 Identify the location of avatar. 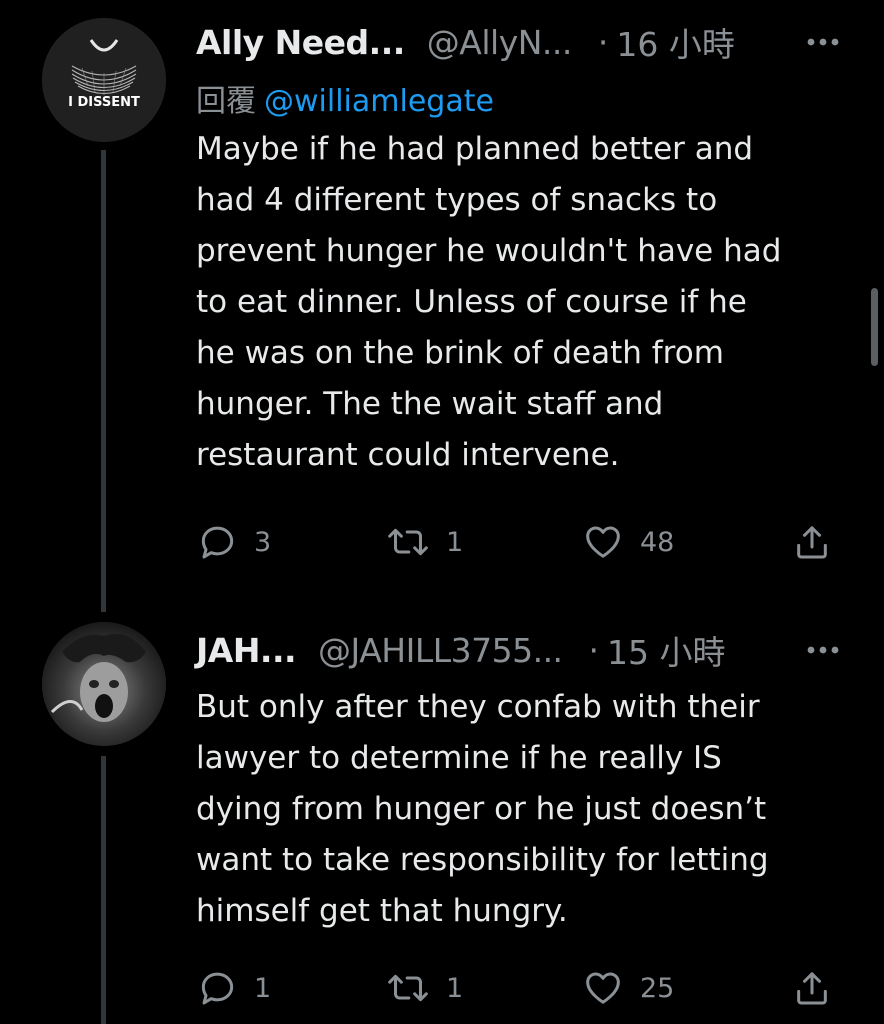
(104, 684).